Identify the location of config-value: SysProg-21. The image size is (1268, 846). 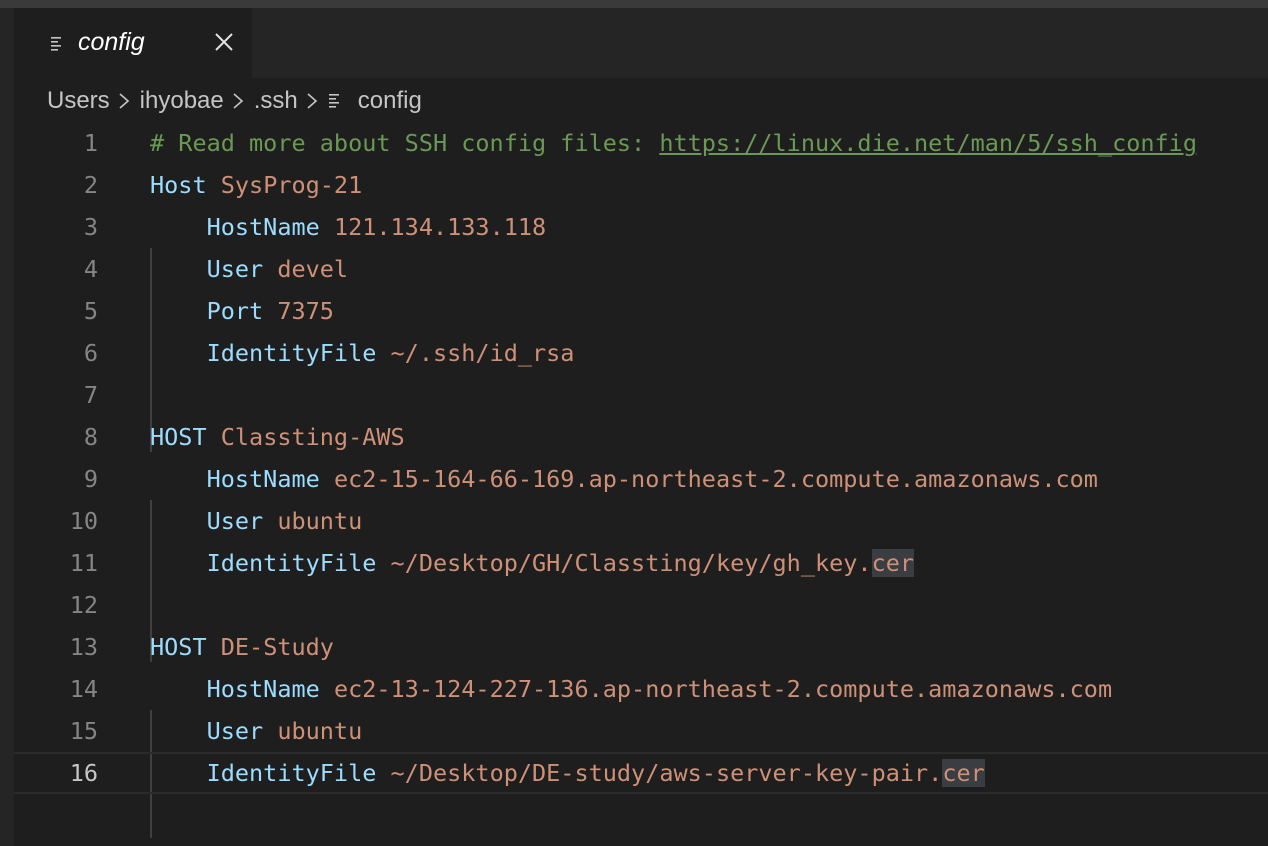
(291, 185).